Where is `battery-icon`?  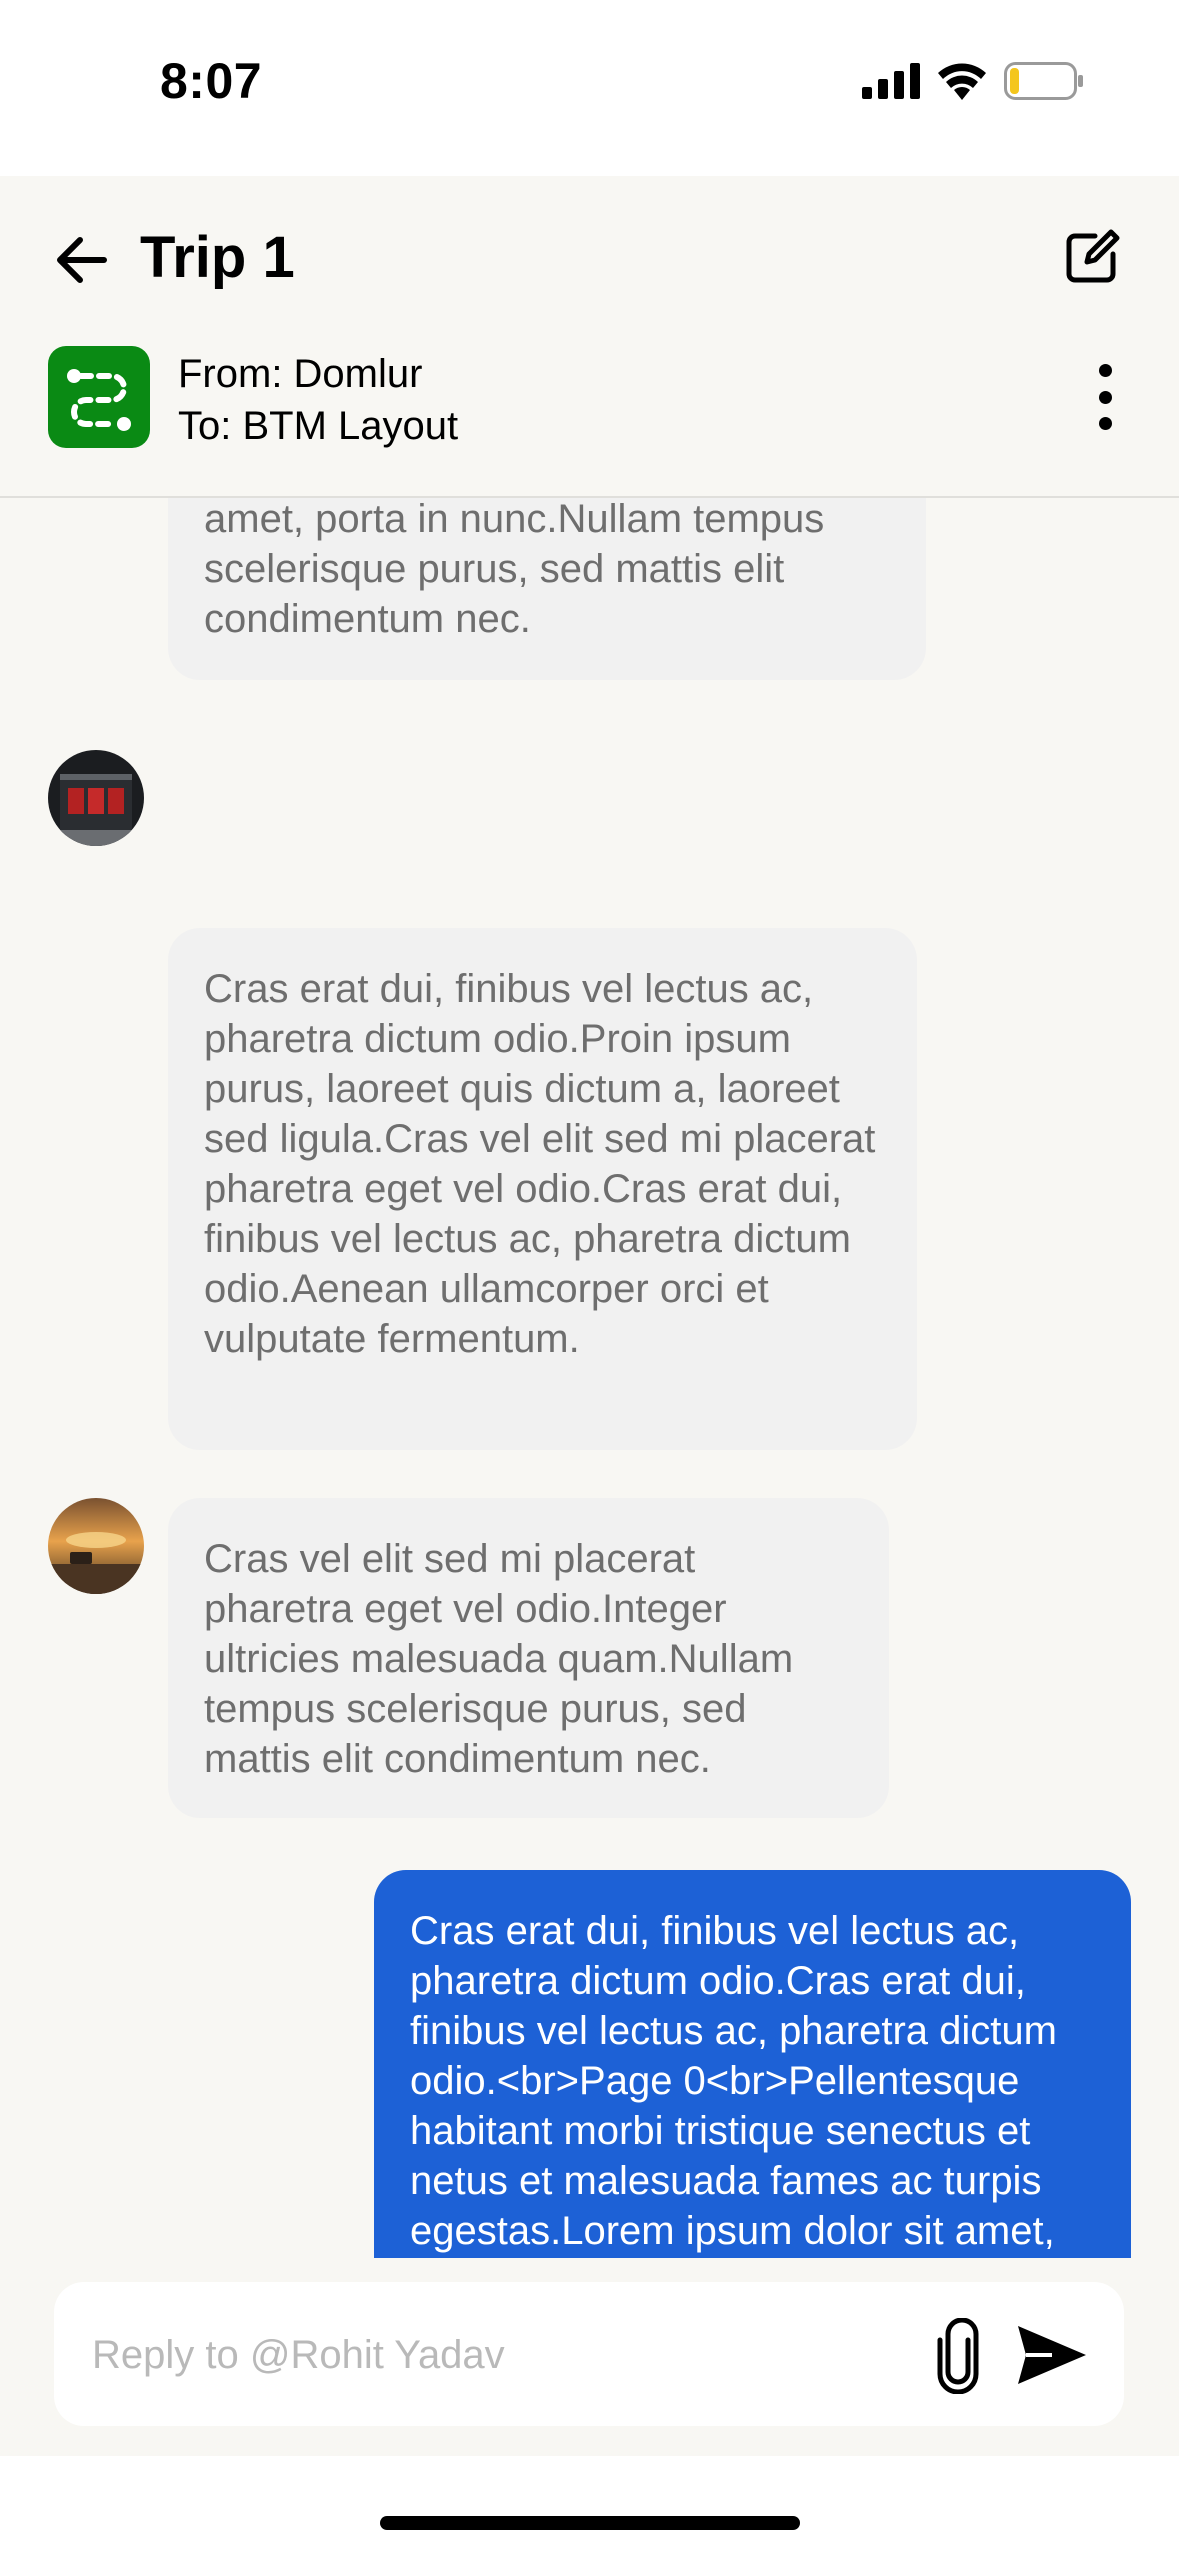
battery-icon is located at coordinates (1043, 81).